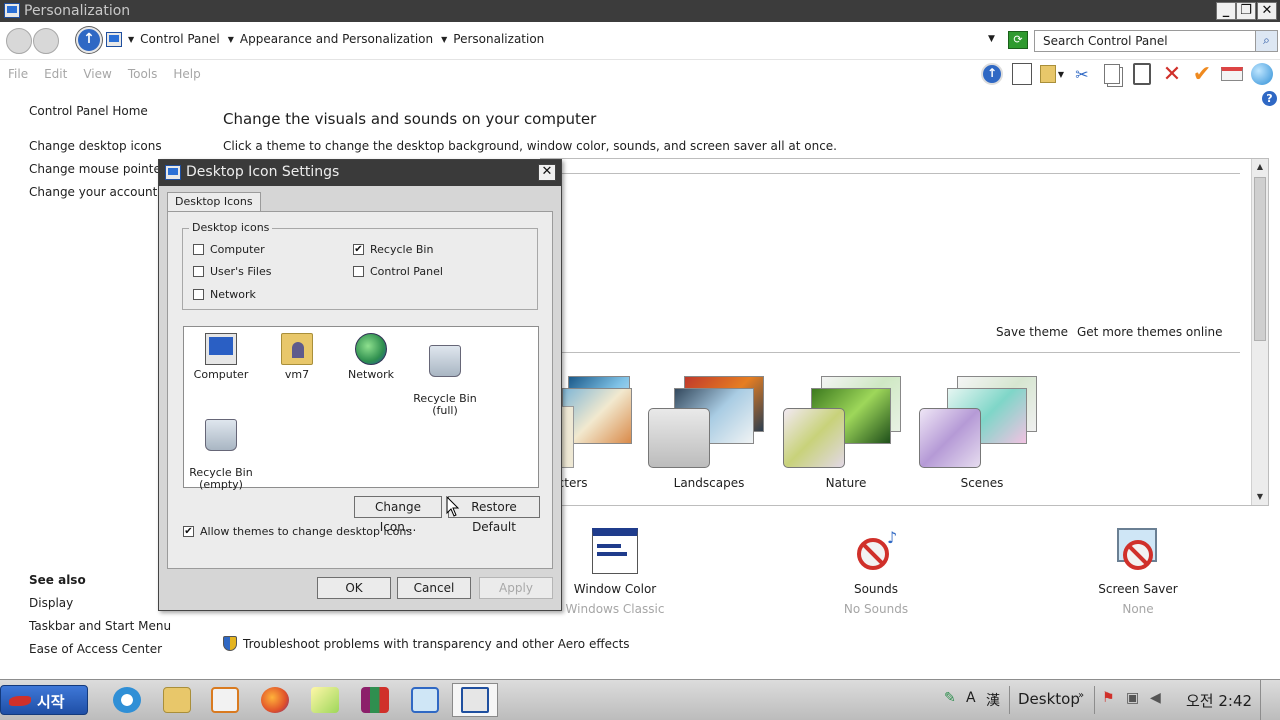 The height and width of the screenshot is (720, 1280). Describe the element at coordinates (180, 39) in the screenshot. I see `breadcrumb-control-panel: Control Panel` at that location.